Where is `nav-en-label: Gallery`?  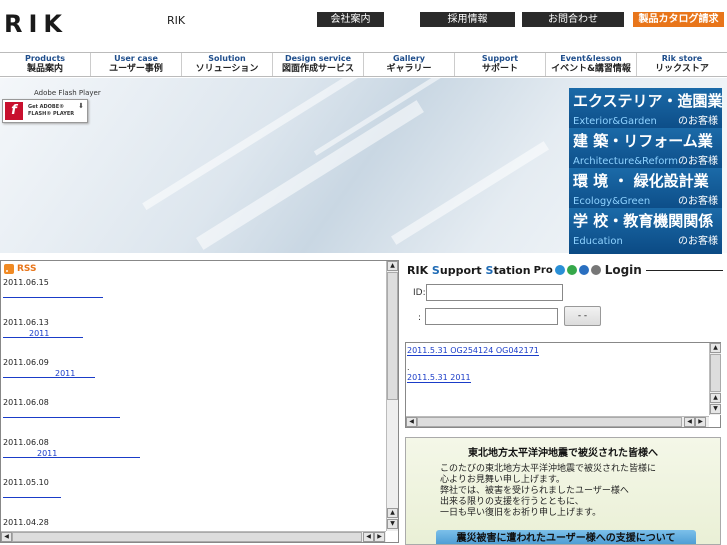
nav-en-label: Gallery is located at coordinates (409, 58).